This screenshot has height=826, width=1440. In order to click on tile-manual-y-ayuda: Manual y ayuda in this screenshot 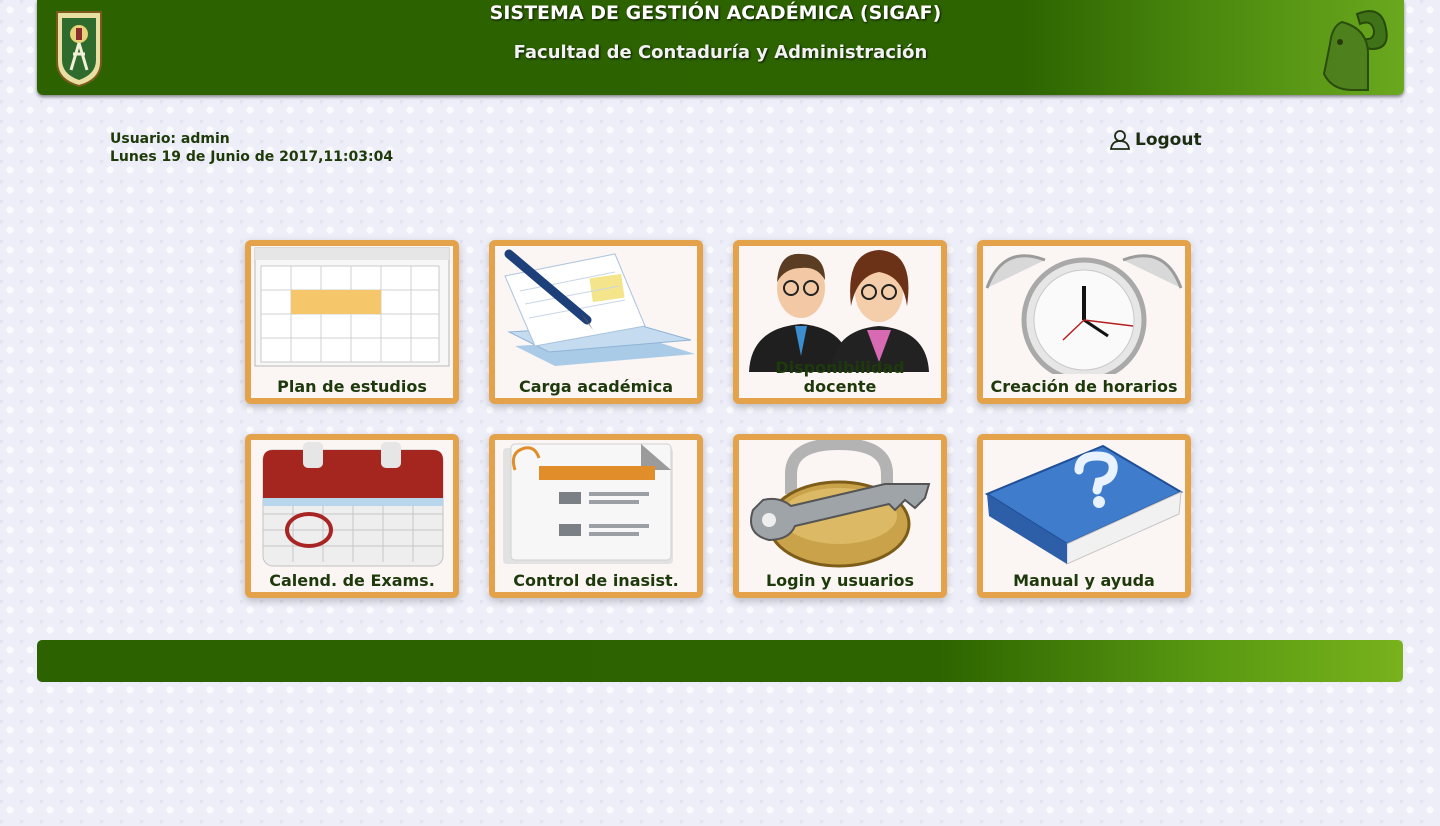, I will do `click(1084, 516)`.